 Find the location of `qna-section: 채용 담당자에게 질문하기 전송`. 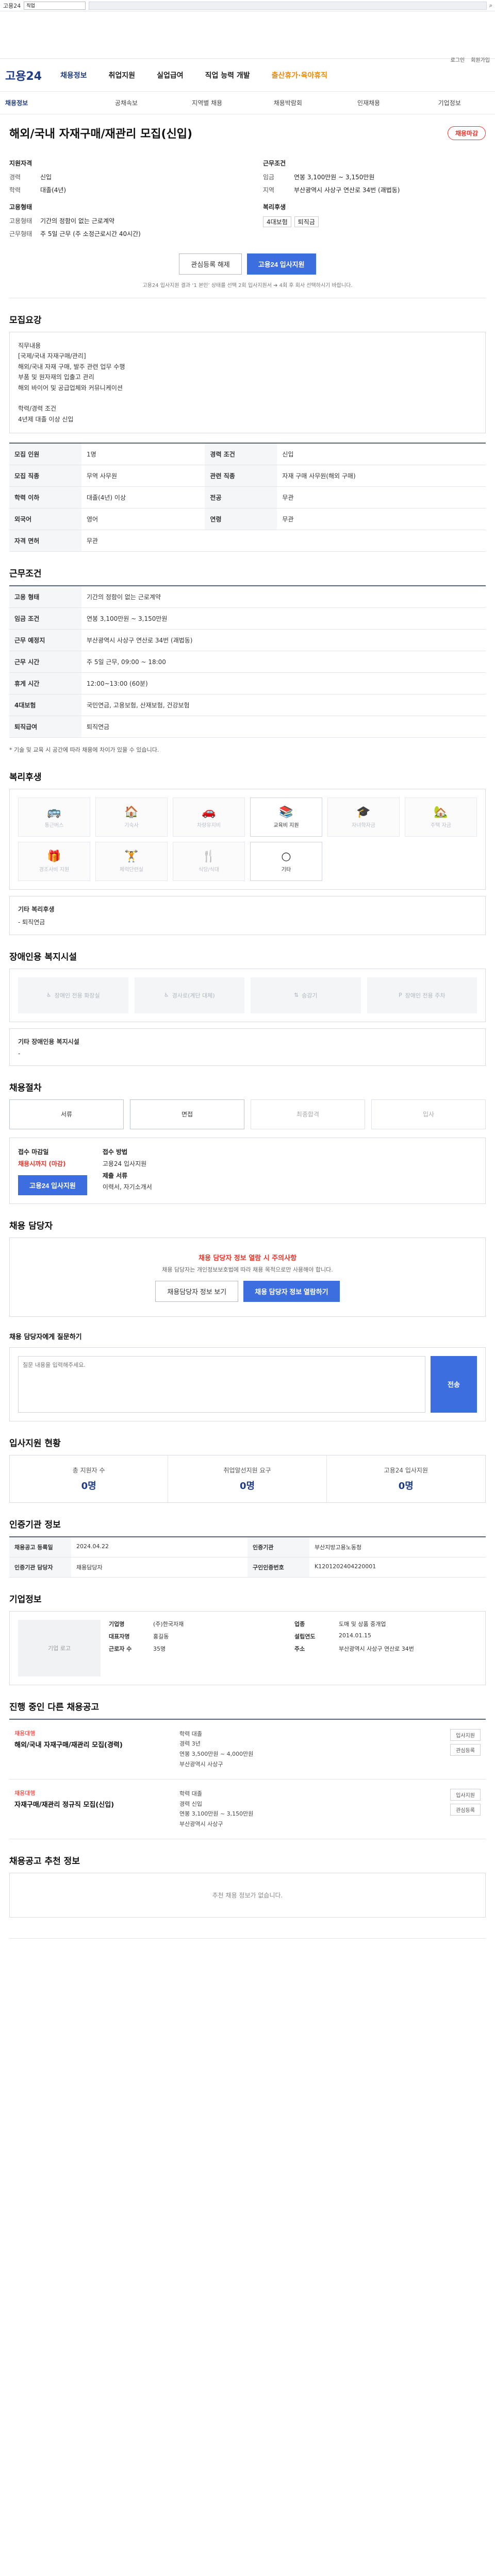

qna-section: 채용 담당자에게 질문하기 전송 is located at coordinates (247, 1369).